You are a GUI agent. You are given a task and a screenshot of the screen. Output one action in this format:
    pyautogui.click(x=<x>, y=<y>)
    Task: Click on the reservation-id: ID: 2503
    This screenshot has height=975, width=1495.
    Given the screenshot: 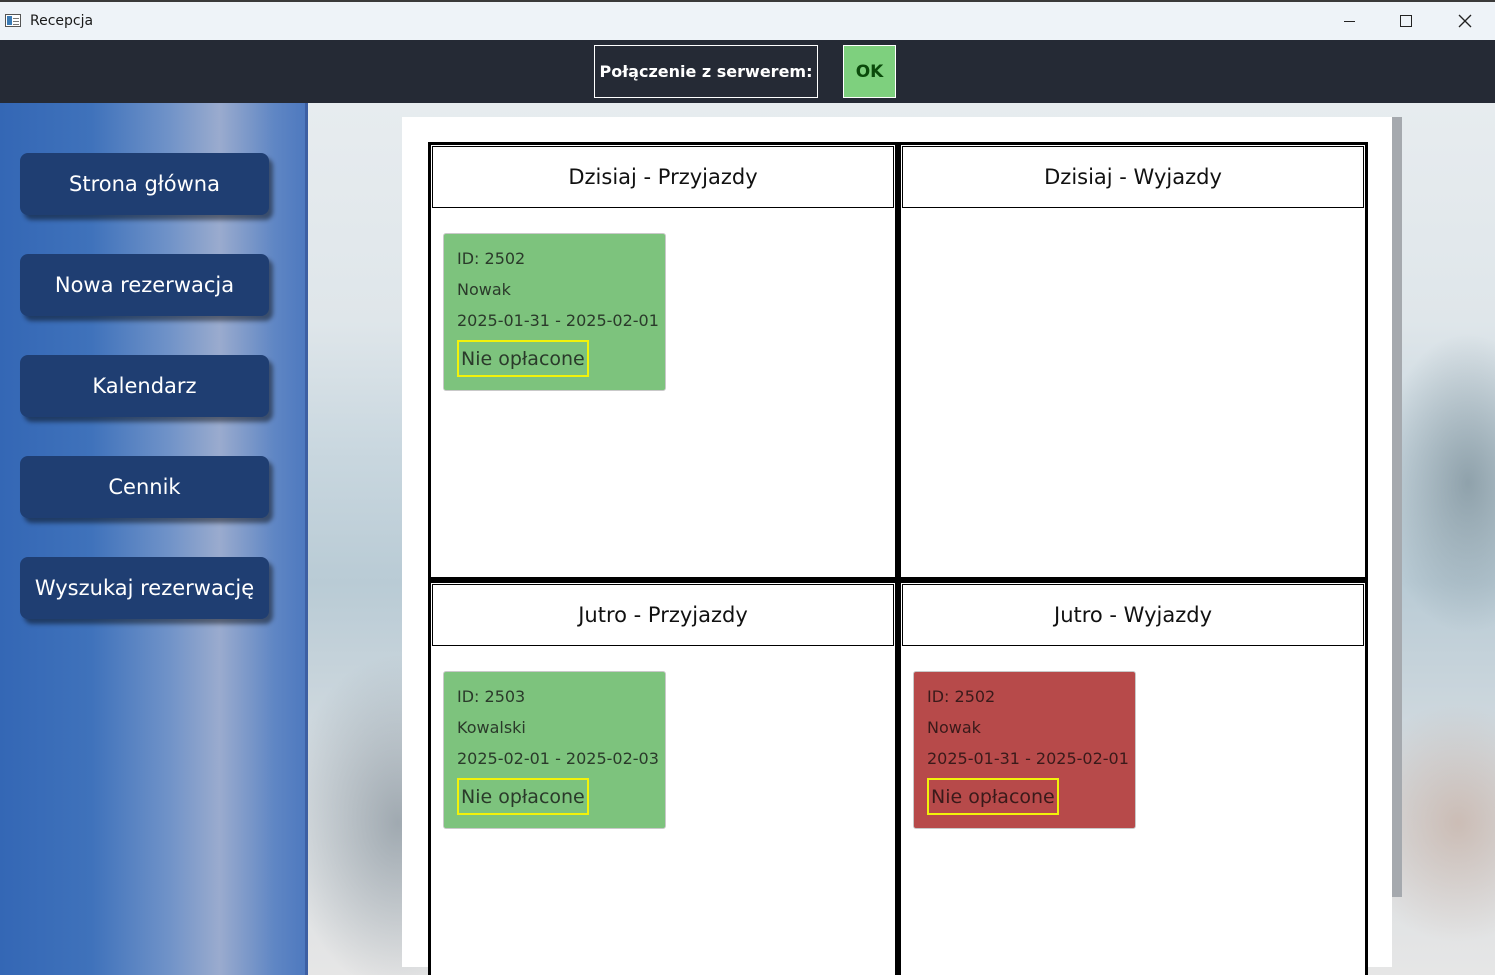 What is the action you would take?
    pyautogui.click(x=491, y=696)
    